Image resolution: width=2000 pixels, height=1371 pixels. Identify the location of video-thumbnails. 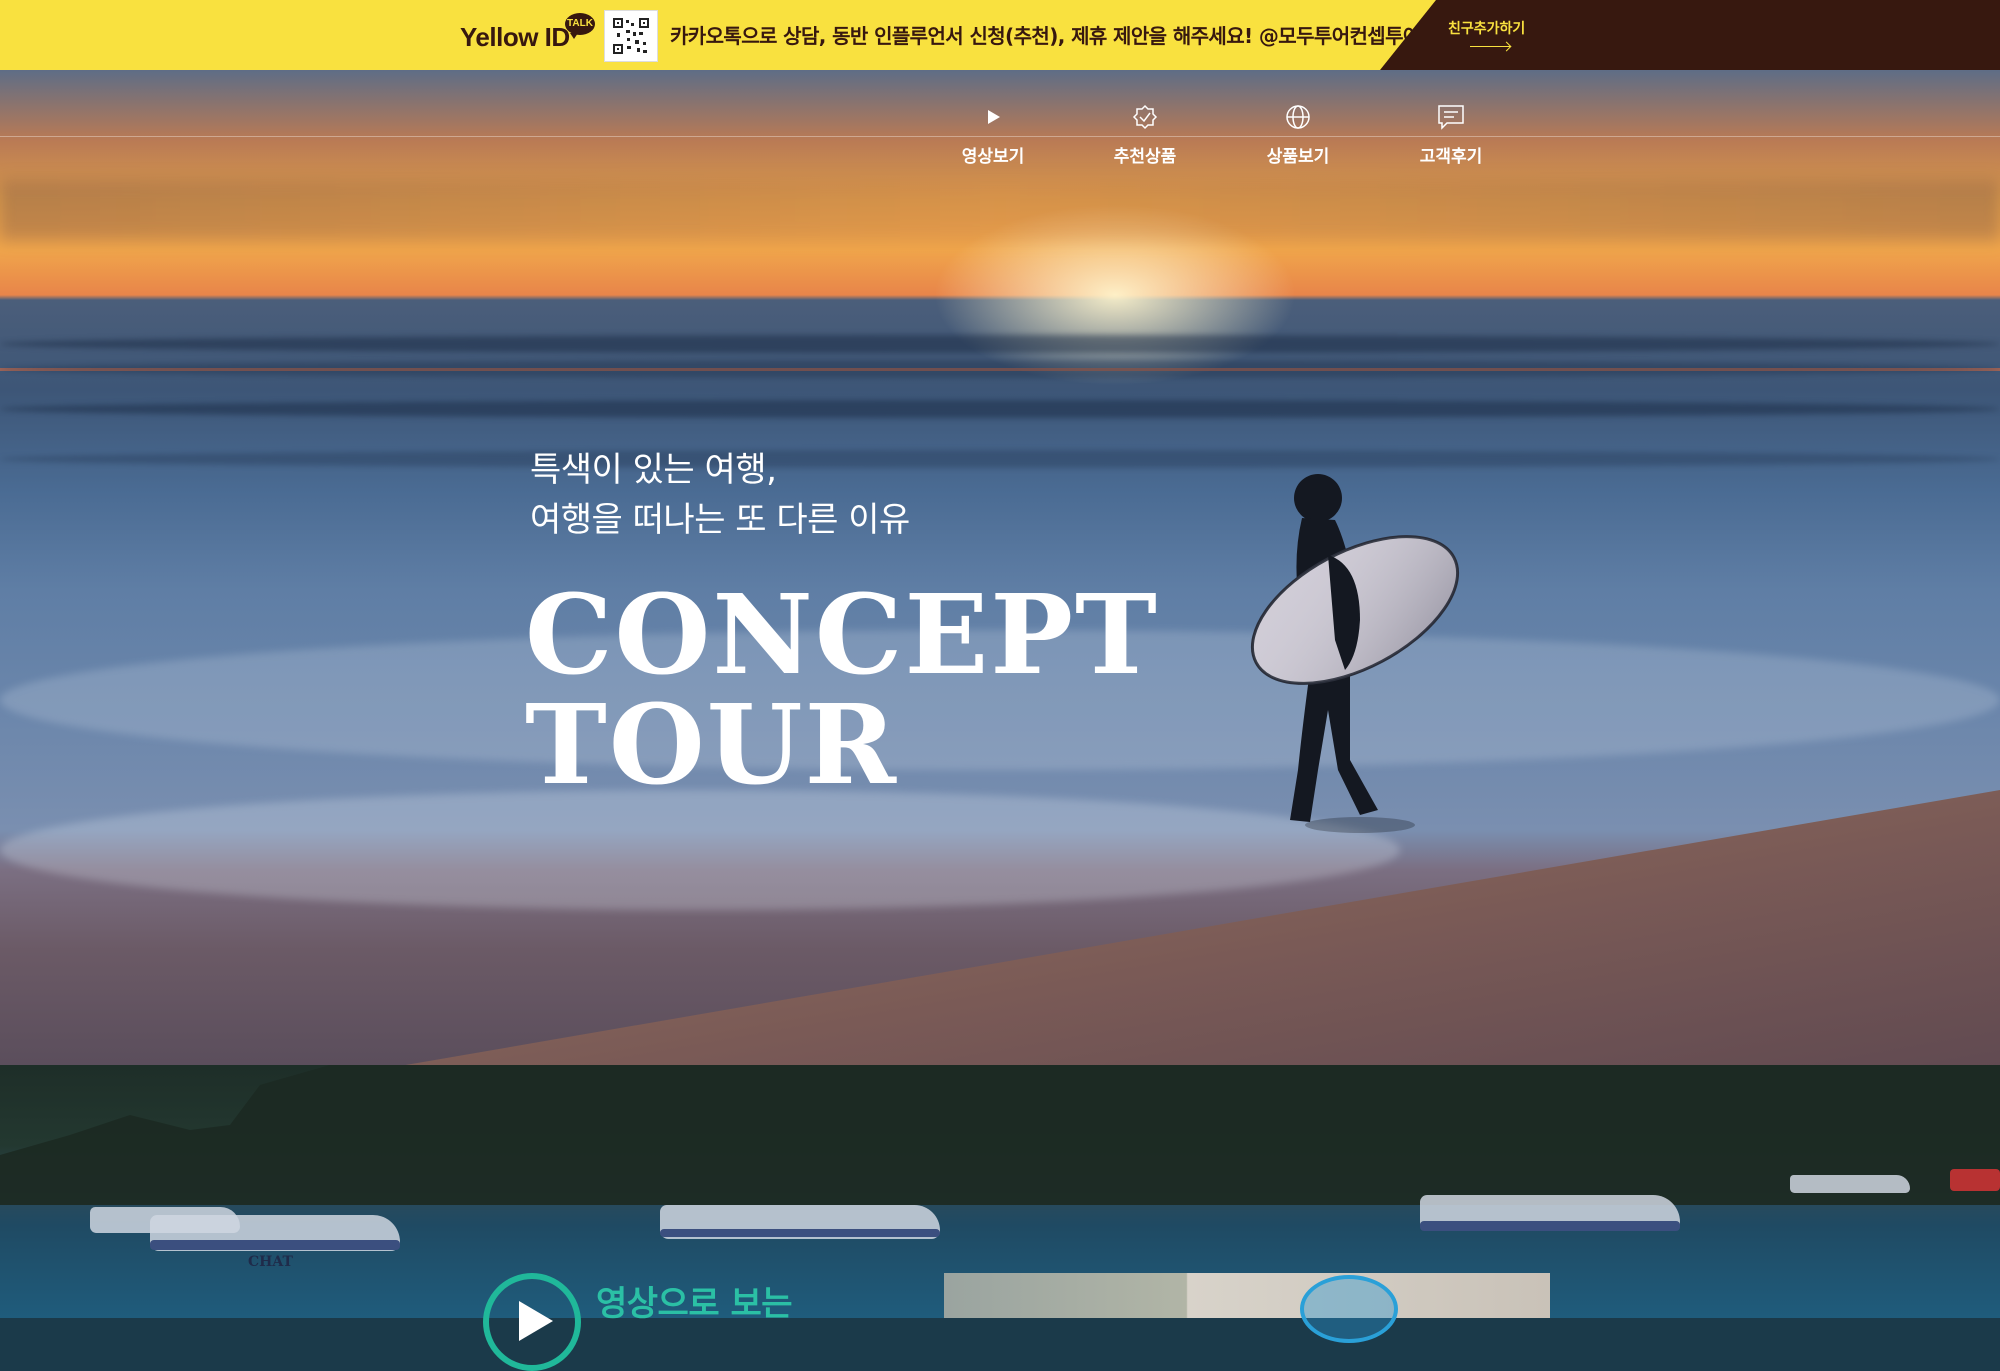
(1247, 1308).